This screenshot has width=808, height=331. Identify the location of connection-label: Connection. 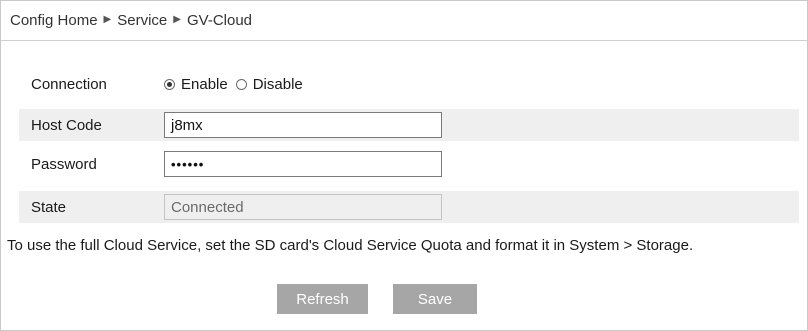
(69, 84).